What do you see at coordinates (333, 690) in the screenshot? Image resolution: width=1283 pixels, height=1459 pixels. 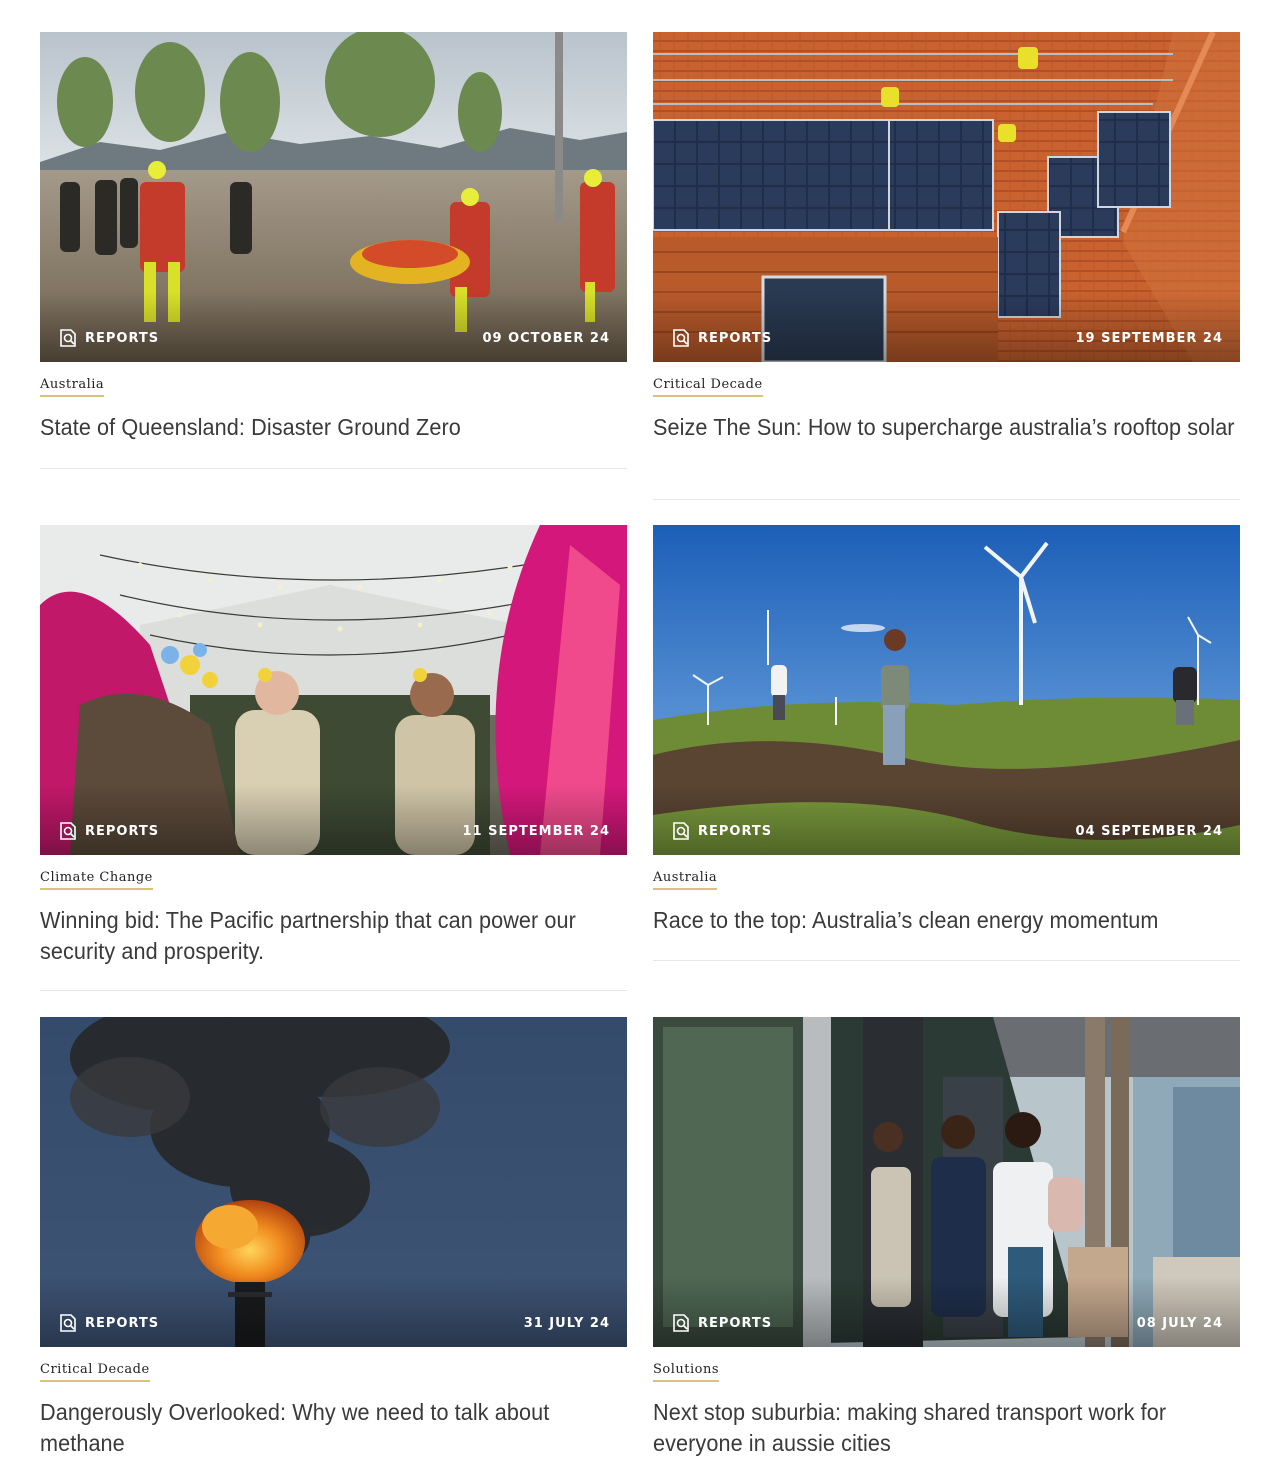 I see `report-image-link: REPORTS 11 SEPTEMBER 24` at bounding box center [333, 690].